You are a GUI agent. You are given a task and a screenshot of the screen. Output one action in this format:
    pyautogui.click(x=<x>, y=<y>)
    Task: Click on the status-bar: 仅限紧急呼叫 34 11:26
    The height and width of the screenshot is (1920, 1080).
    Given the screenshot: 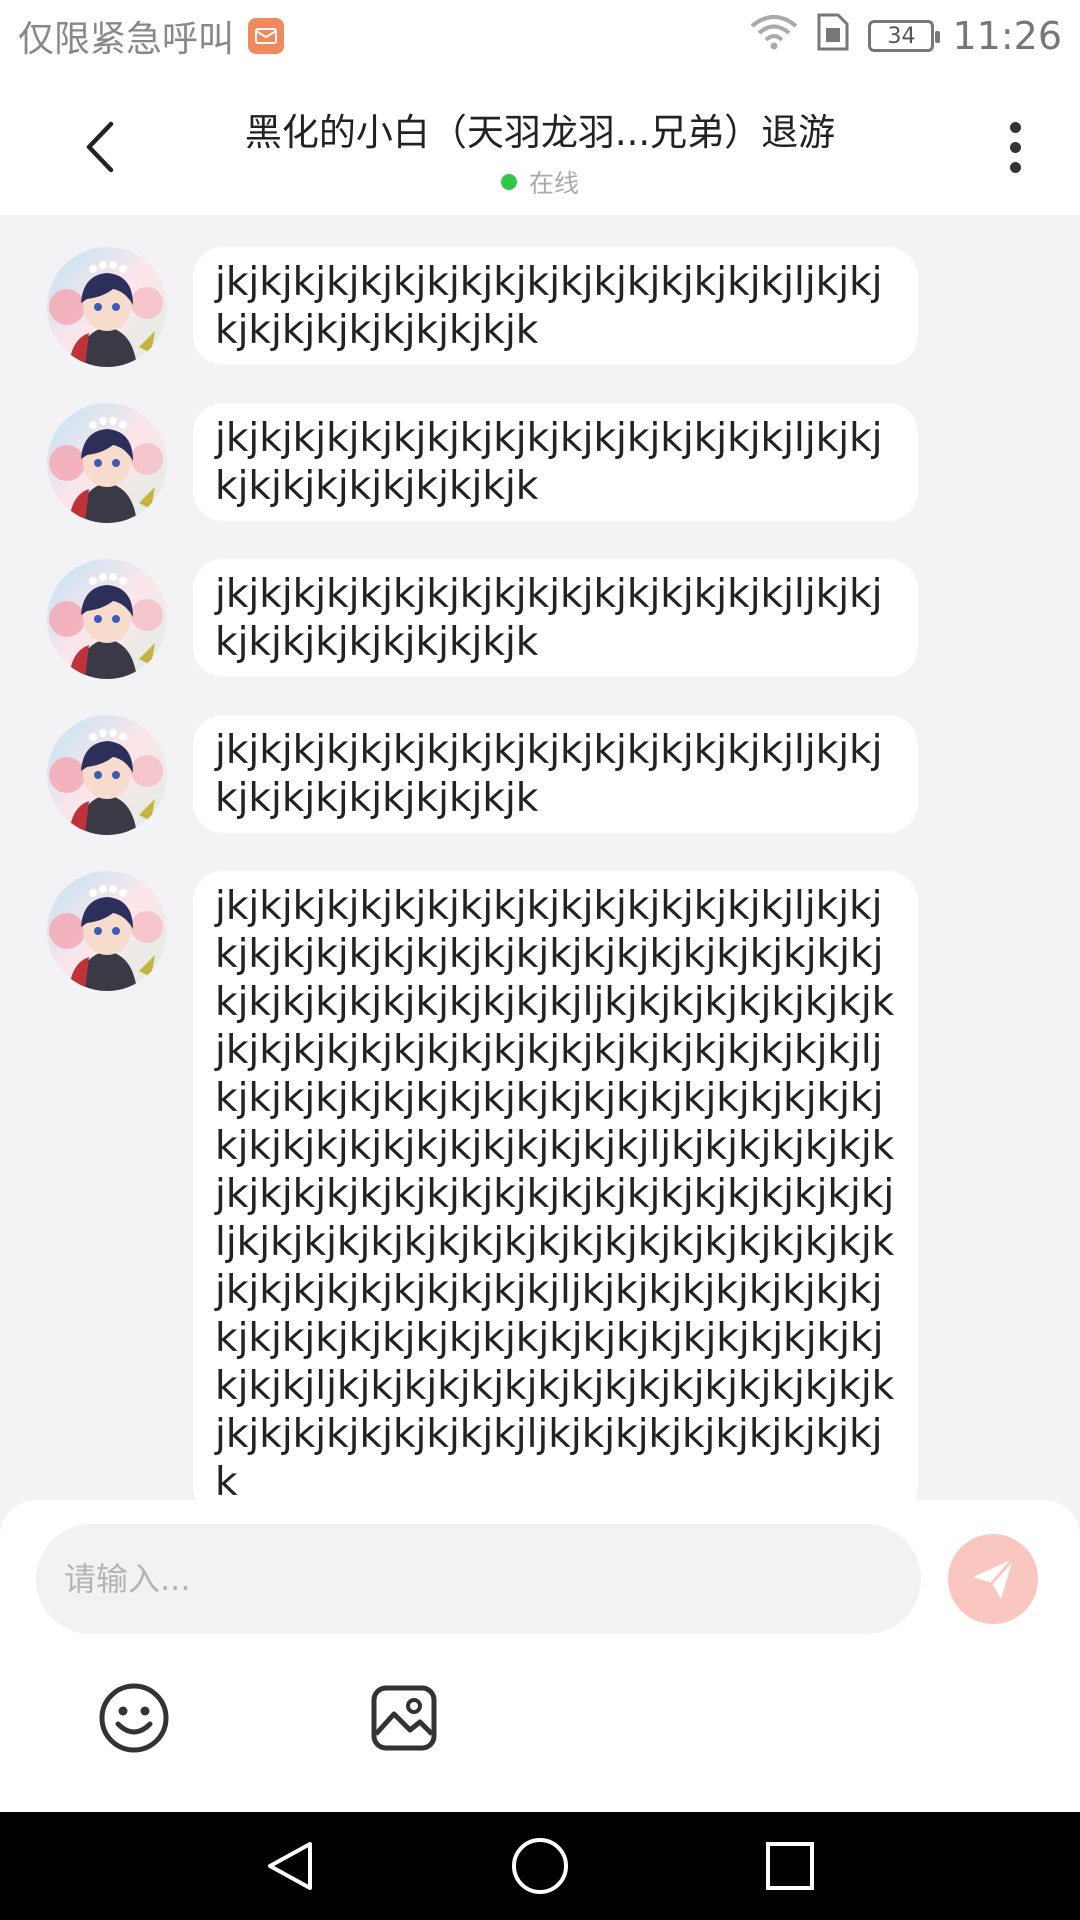 What is the action you would take?
    pyautogui.click(x=540, y=36)
    